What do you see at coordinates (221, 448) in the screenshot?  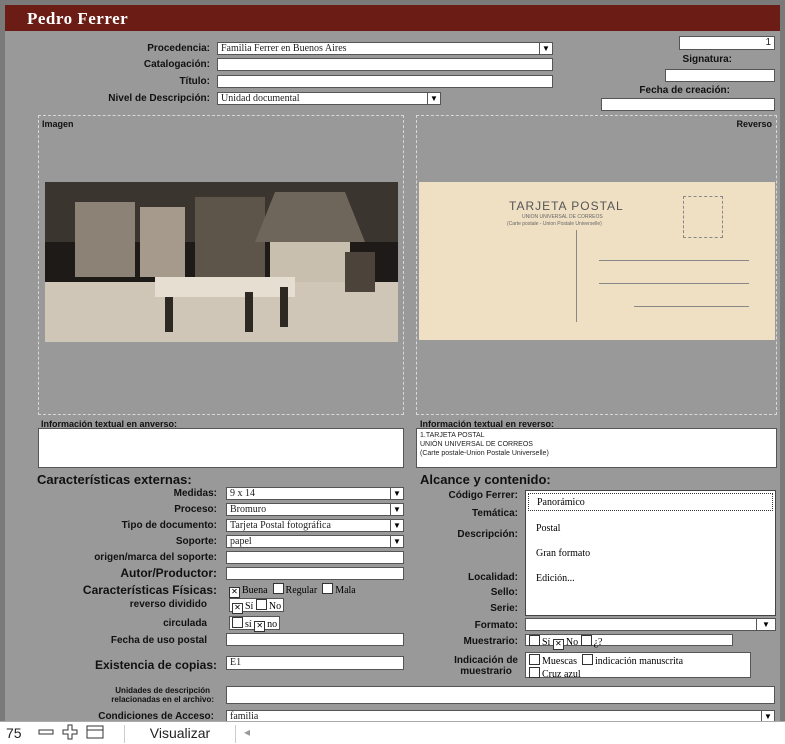 I see `anverso-text-field` at bounding box center [221, 448].